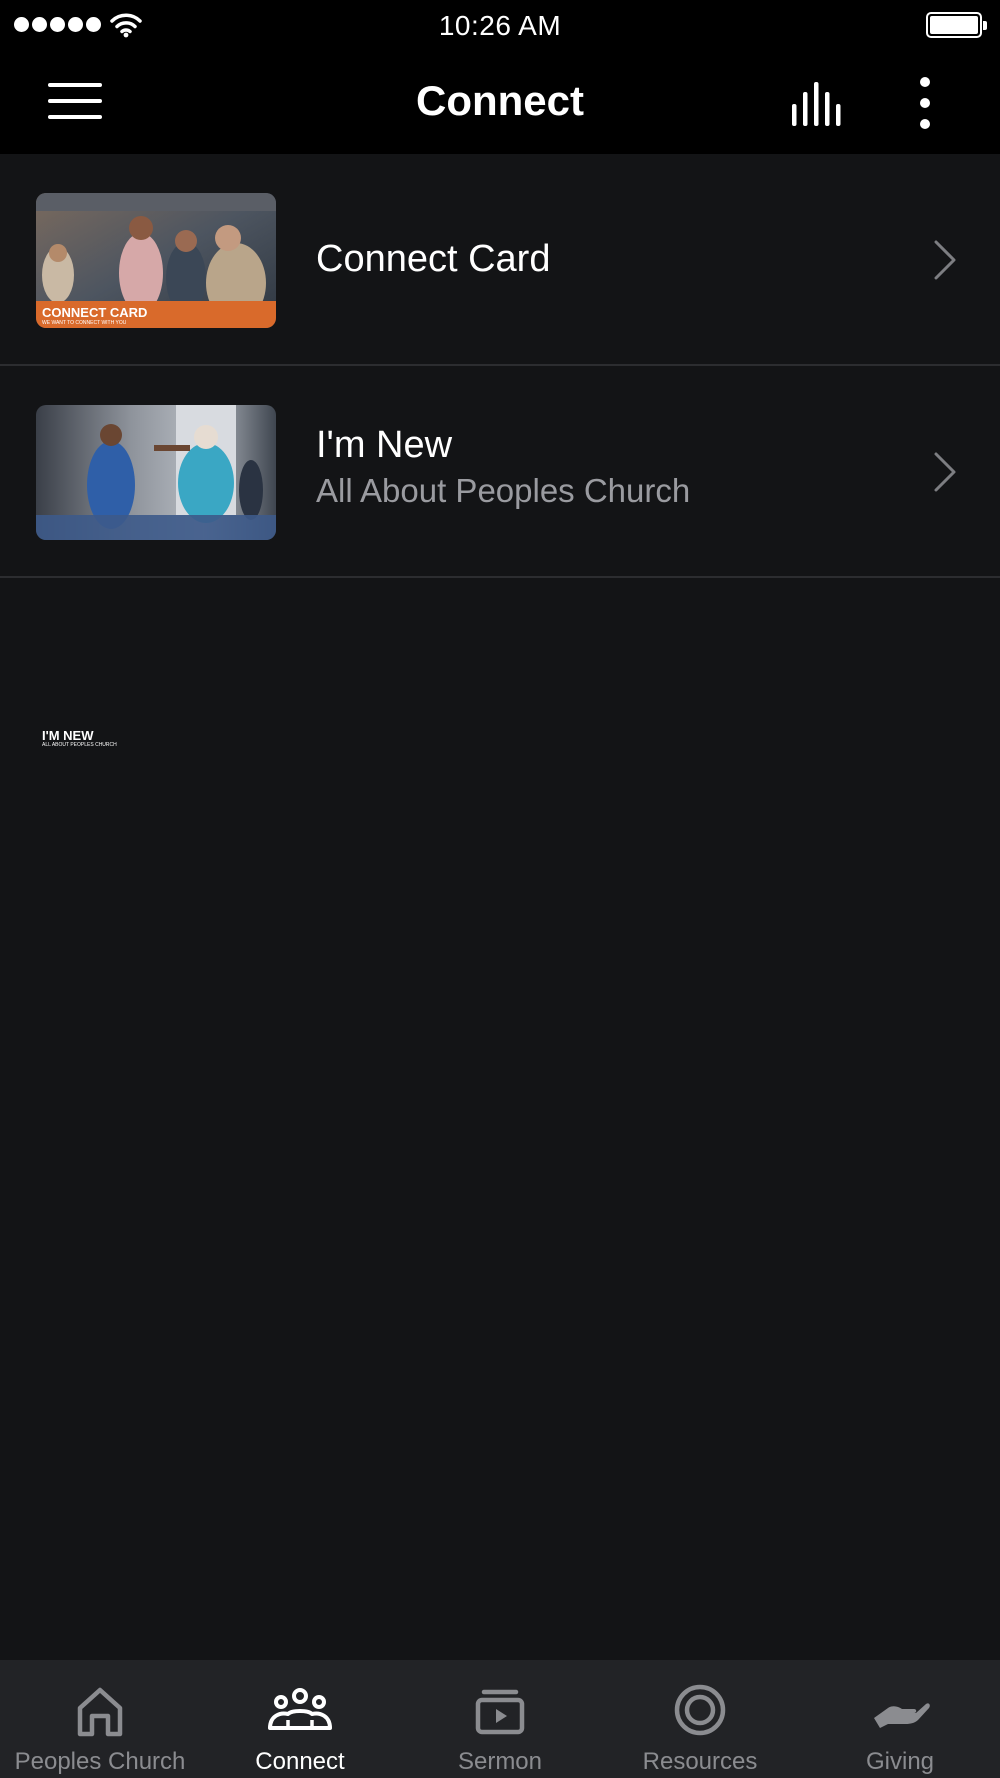 This screenshot has height=1778, width=1000. I want to click on target-ring-icon, so click(700, 1710).